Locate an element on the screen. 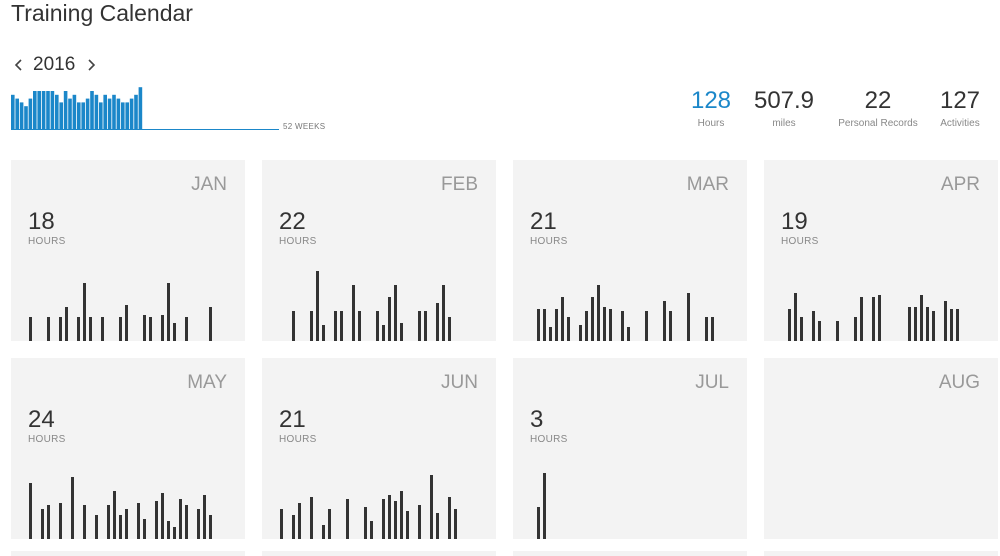 Image resolution: width=1000 pixels, height=556 pixels. weeks-bar-chart is located at coordinates (147, 108).